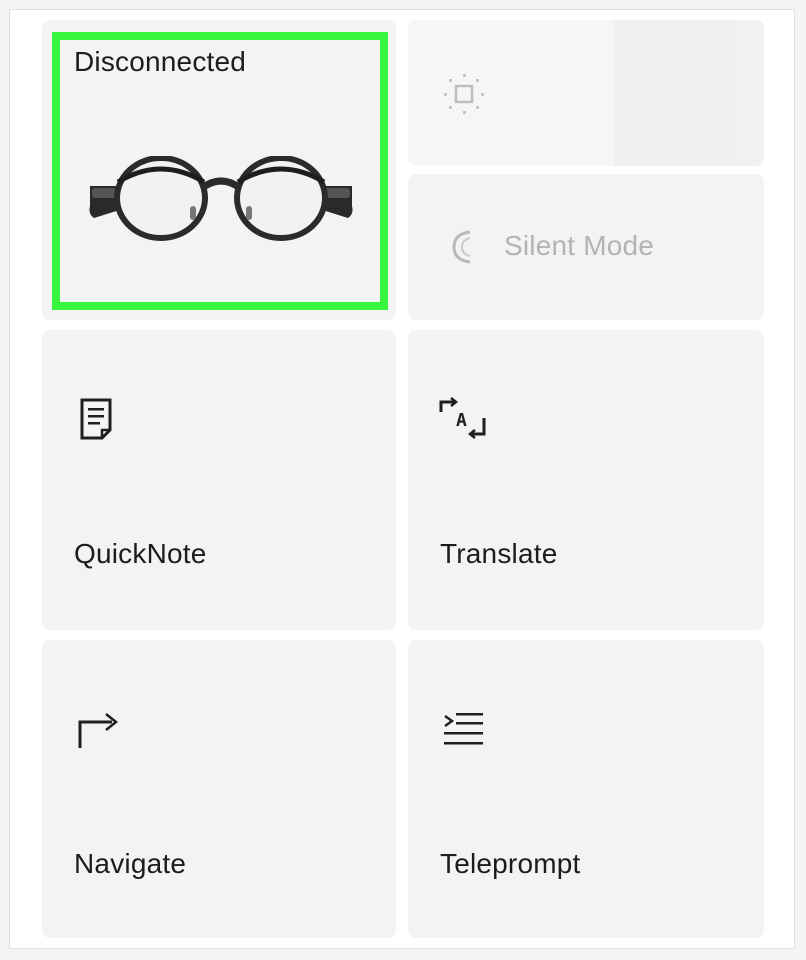 The width and height of the screenshot is (806, 960). What do you see at coordinates (160, 61) in the screenshot?
I see `device-status: Disconnected` at bounding box center [160, 61].